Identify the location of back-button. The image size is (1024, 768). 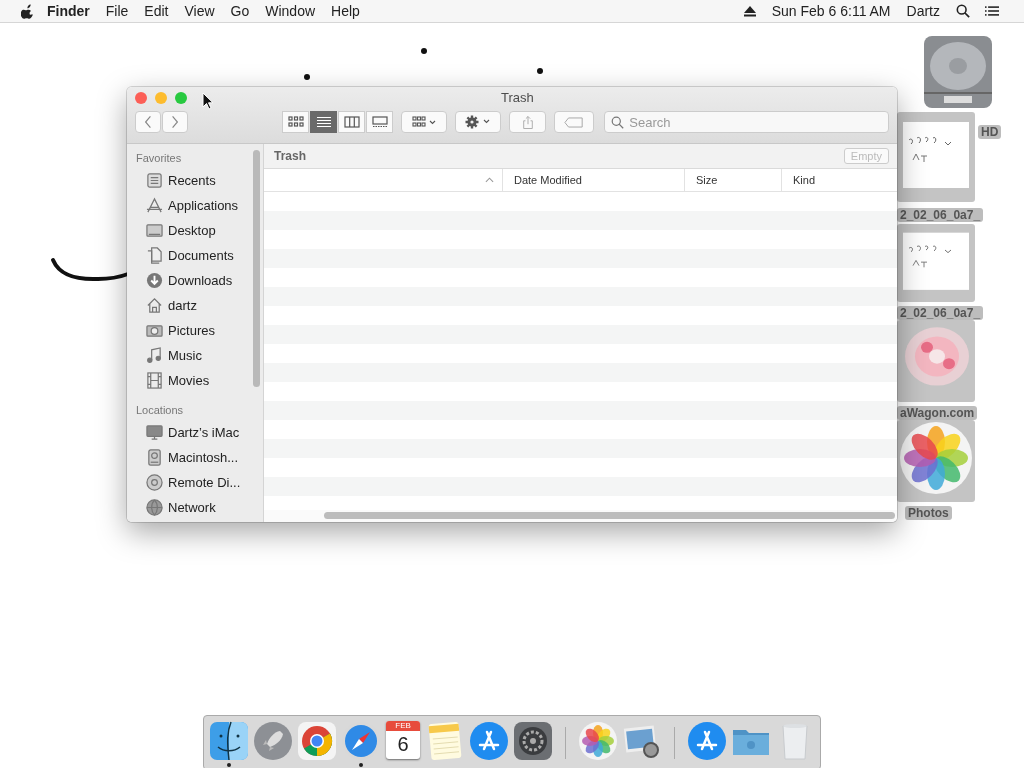
(148, 122).